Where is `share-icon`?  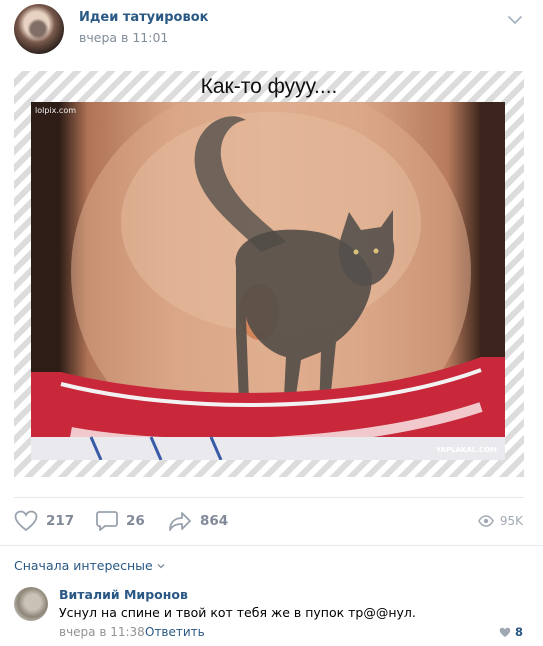 share-icon is located at coordinates (180, 521).